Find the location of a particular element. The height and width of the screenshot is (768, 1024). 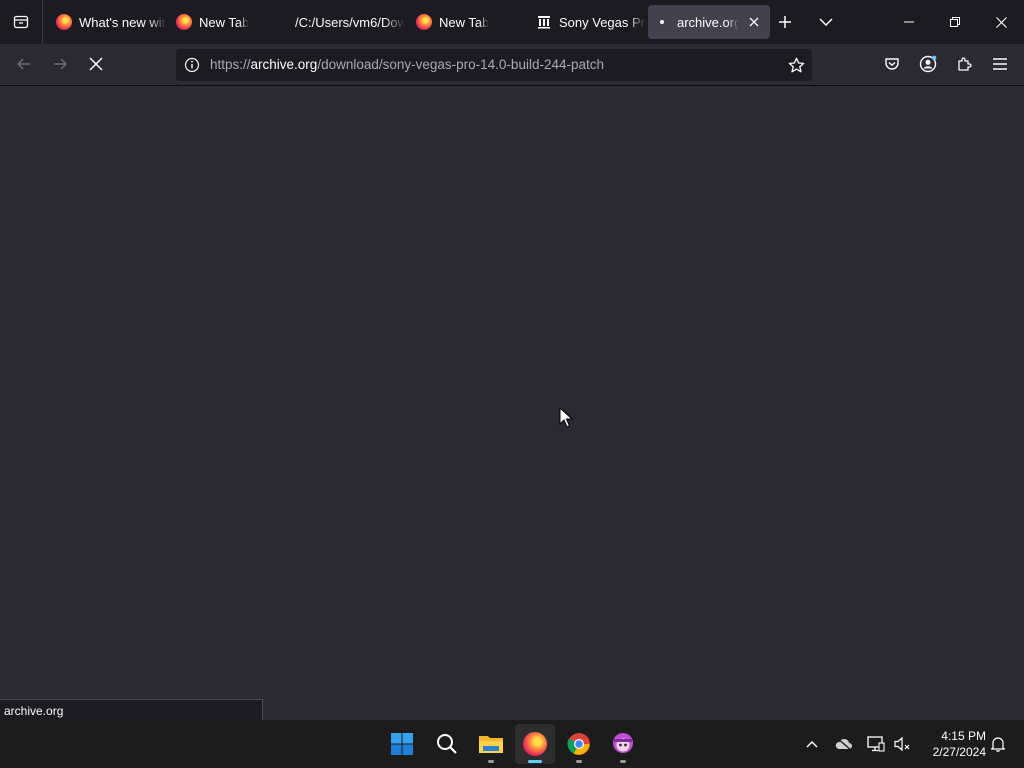

status-panel: archive.org is located at coordinates (131, 709).